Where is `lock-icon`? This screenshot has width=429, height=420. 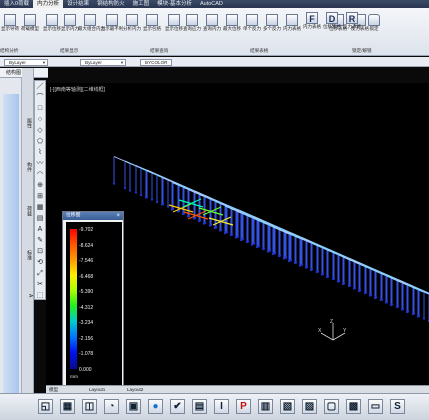 lock-icon is located at coordinates (374, 20).